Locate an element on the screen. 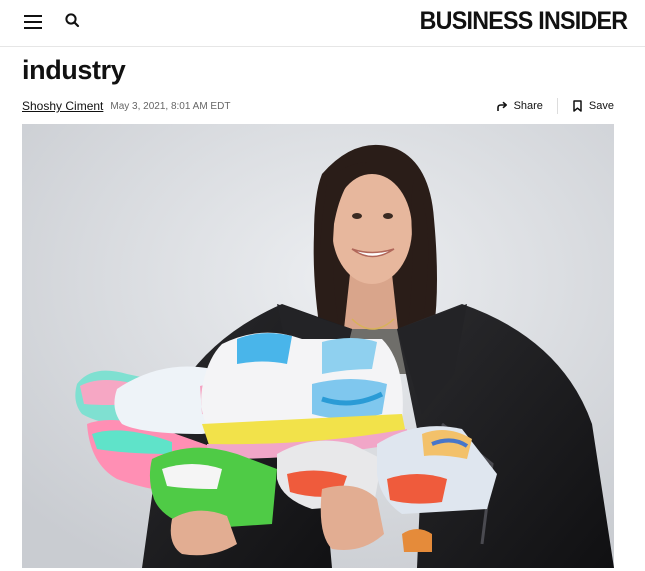 This screenshot has height=571, width=645. article-actions: Share Save is located at coordinates (555, 106).